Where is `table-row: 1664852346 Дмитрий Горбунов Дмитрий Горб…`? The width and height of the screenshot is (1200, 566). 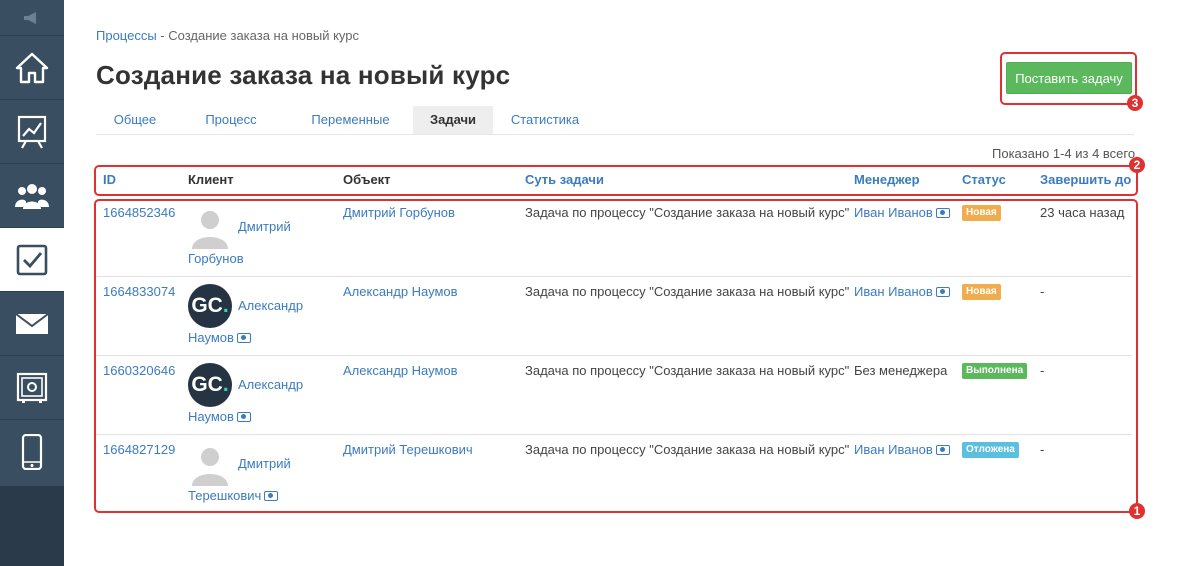
table-row: 1664852346 Дмитрий Горбунов Дмитрий Горб… is located at coordinates (614, 237).